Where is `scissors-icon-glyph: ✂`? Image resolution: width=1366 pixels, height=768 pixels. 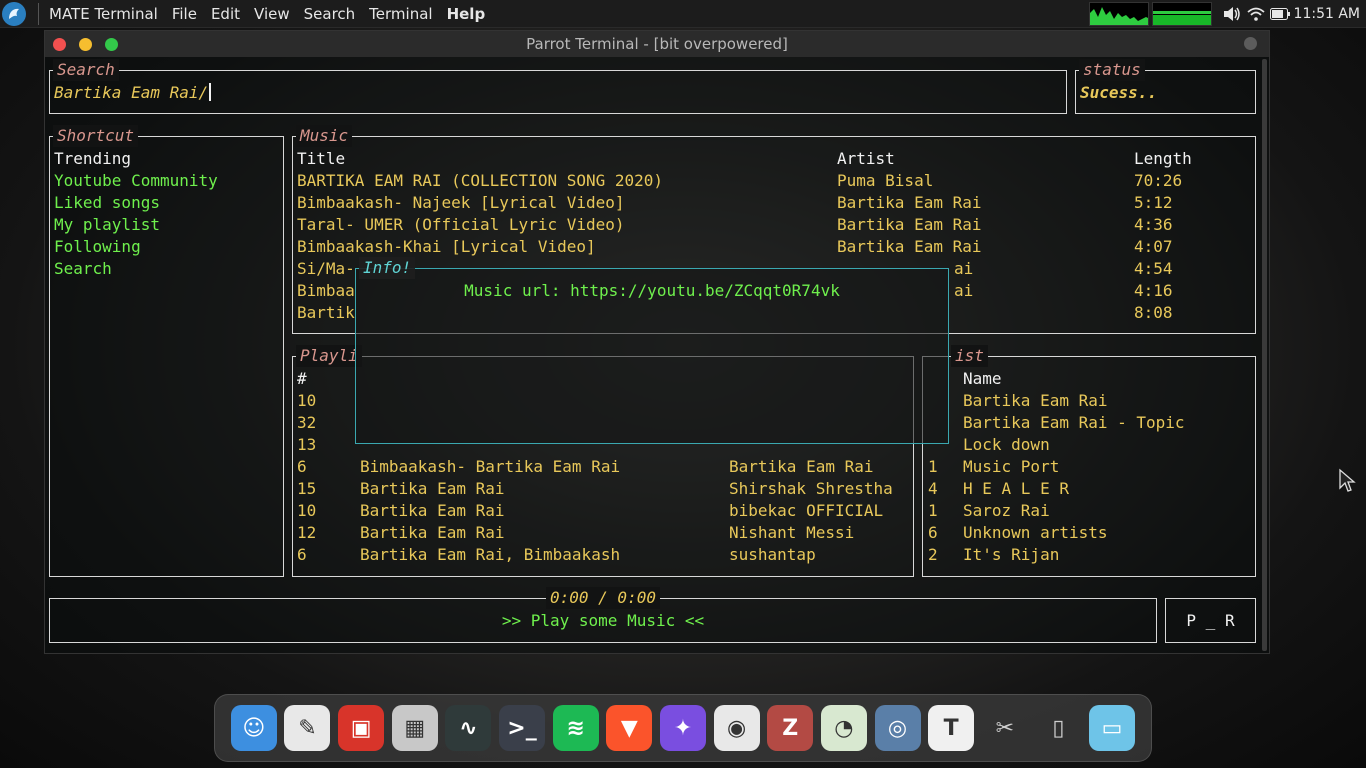
scissors-icon-glyph: ✂ is located at coordinates (1004, 728).